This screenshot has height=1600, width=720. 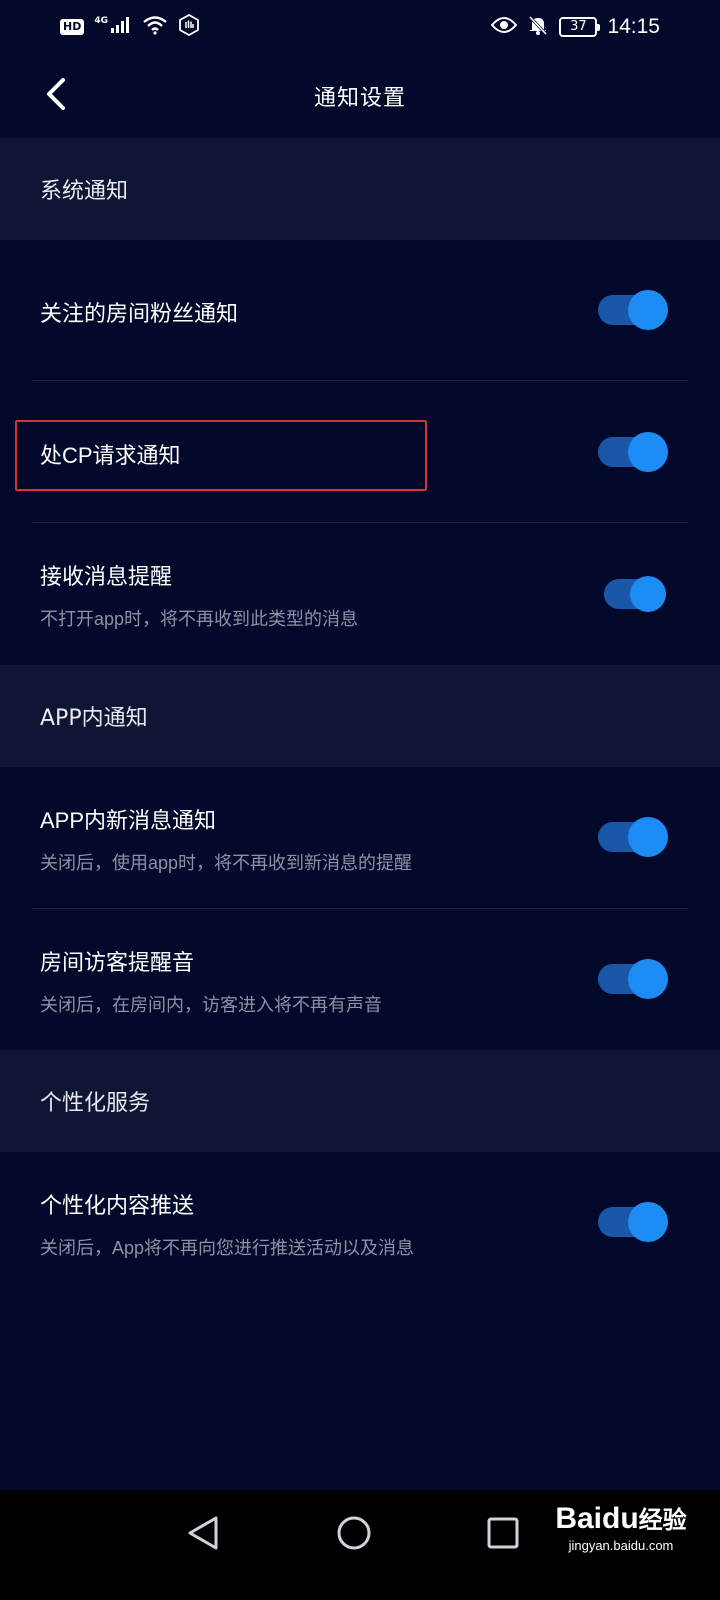 I want to click on row-description: 关闭后，使用app时，将不再收到新消息的提醒, so click(x=226, y=863).